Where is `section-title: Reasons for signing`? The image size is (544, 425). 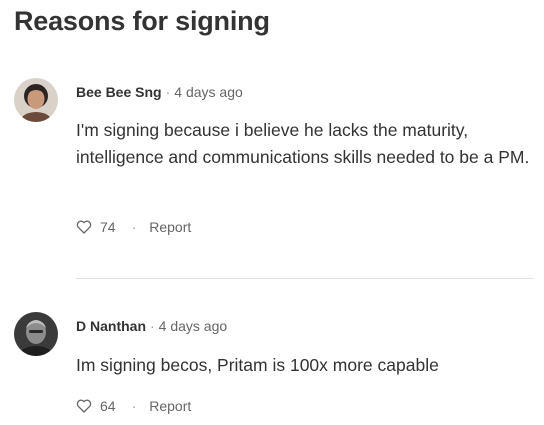
section-title: Reasons for signing is located at coordinates (142, 21).